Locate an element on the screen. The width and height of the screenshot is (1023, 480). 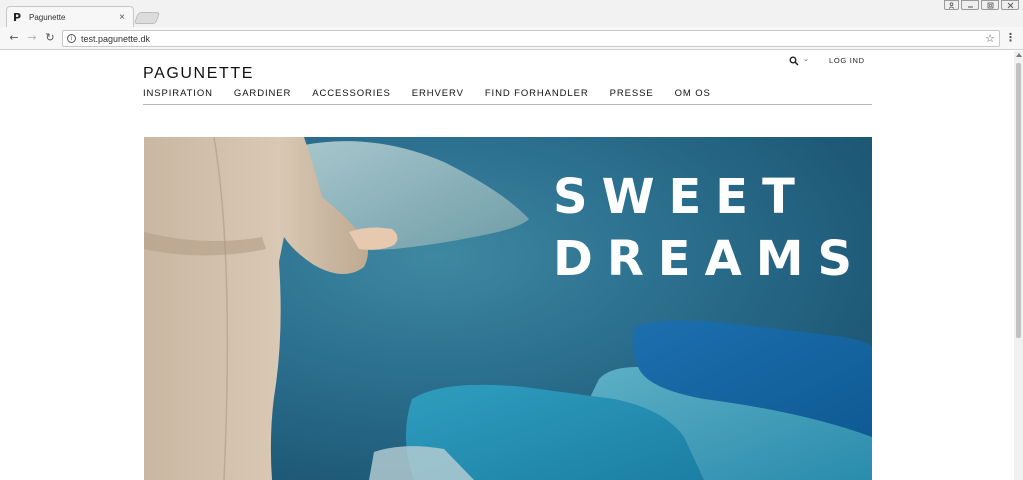
hero-heading-line2: DREAMS is located at coordinates (710, 259).